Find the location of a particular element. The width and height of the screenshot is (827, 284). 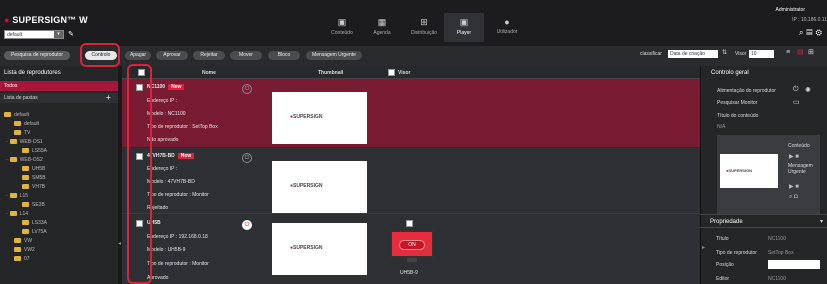

player-model: Modelo : 47VH7B-BD is located at coordinates (171, 182).